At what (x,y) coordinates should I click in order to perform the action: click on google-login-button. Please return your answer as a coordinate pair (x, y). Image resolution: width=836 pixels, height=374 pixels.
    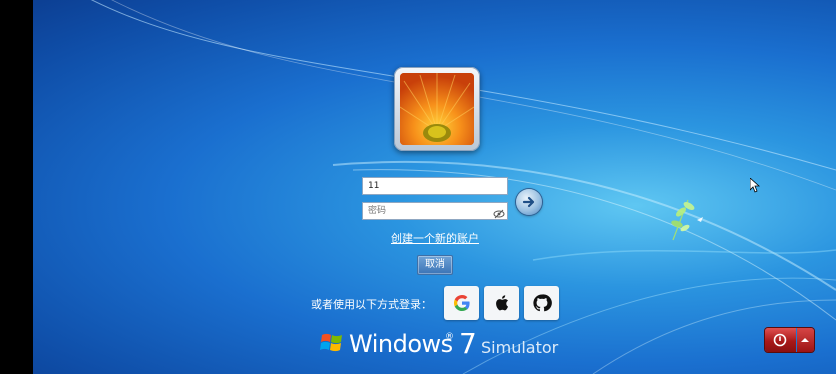
    Looking at the image, I should click on (461, 303).